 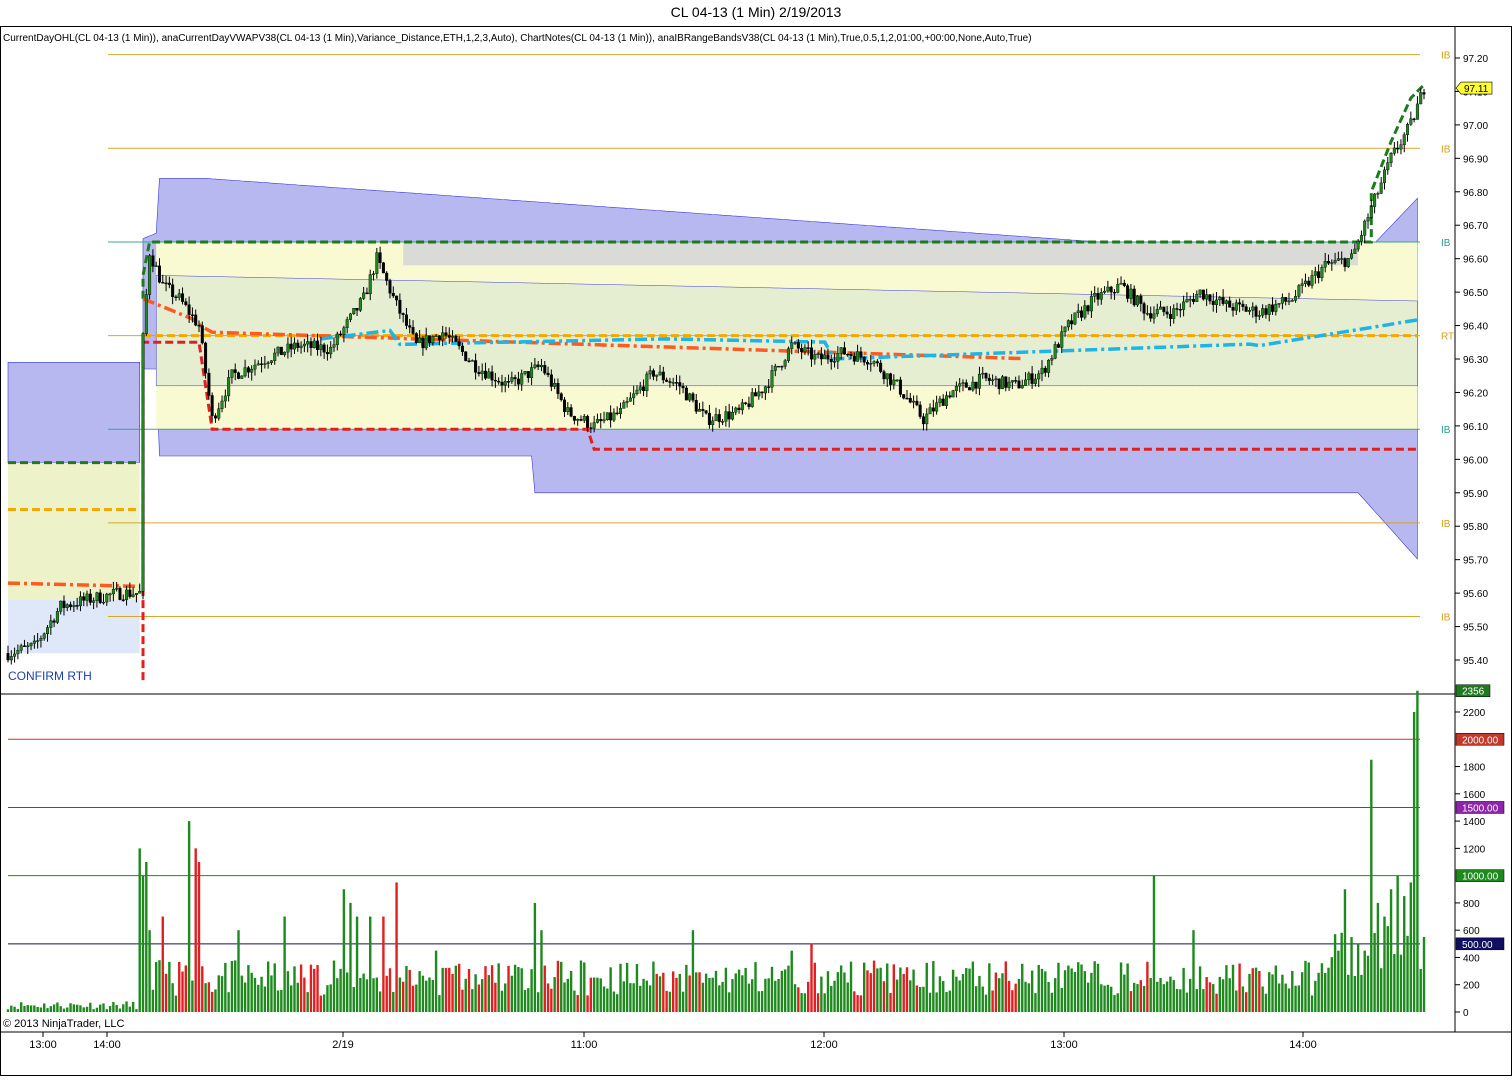 What do you see at coordinates (1475, 661) in the screenshot?
I see `price-tick-label: 95.40` at bounding box center [1475, 661].